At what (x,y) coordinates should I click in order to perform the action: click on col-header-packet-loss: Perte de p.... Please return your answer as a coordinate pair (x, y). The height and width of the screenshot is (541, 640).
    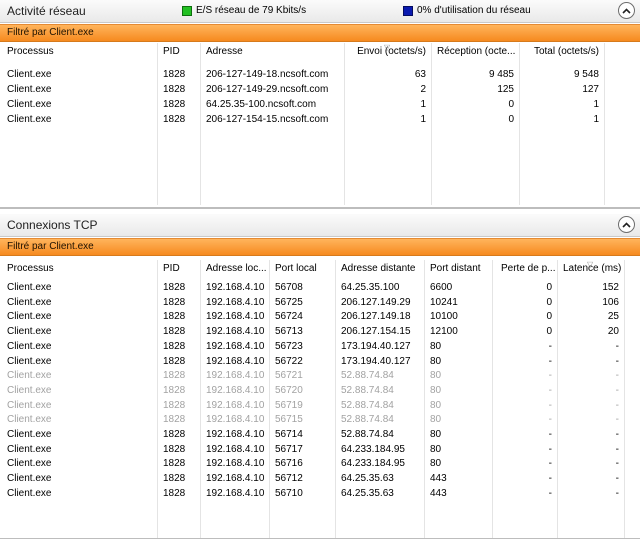
    Looking at the image, I should click on (526, 269).